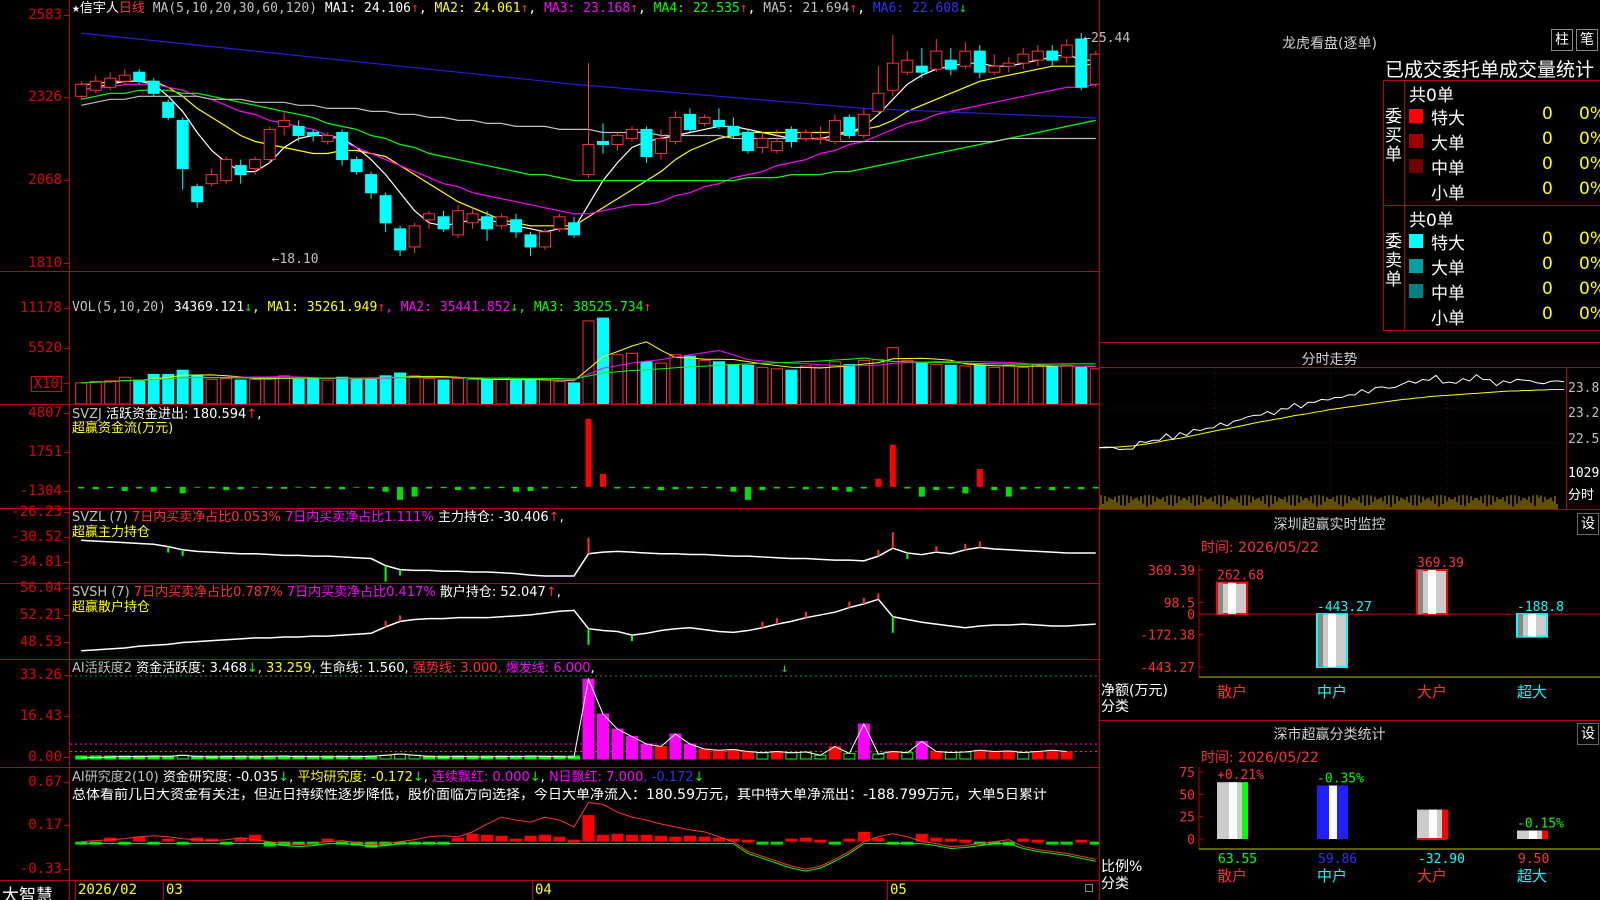 This screenshot has width=1600, height=900. Describe the element at coordinates (887, 890) in the screenshot. I see `date-tick` at that location.